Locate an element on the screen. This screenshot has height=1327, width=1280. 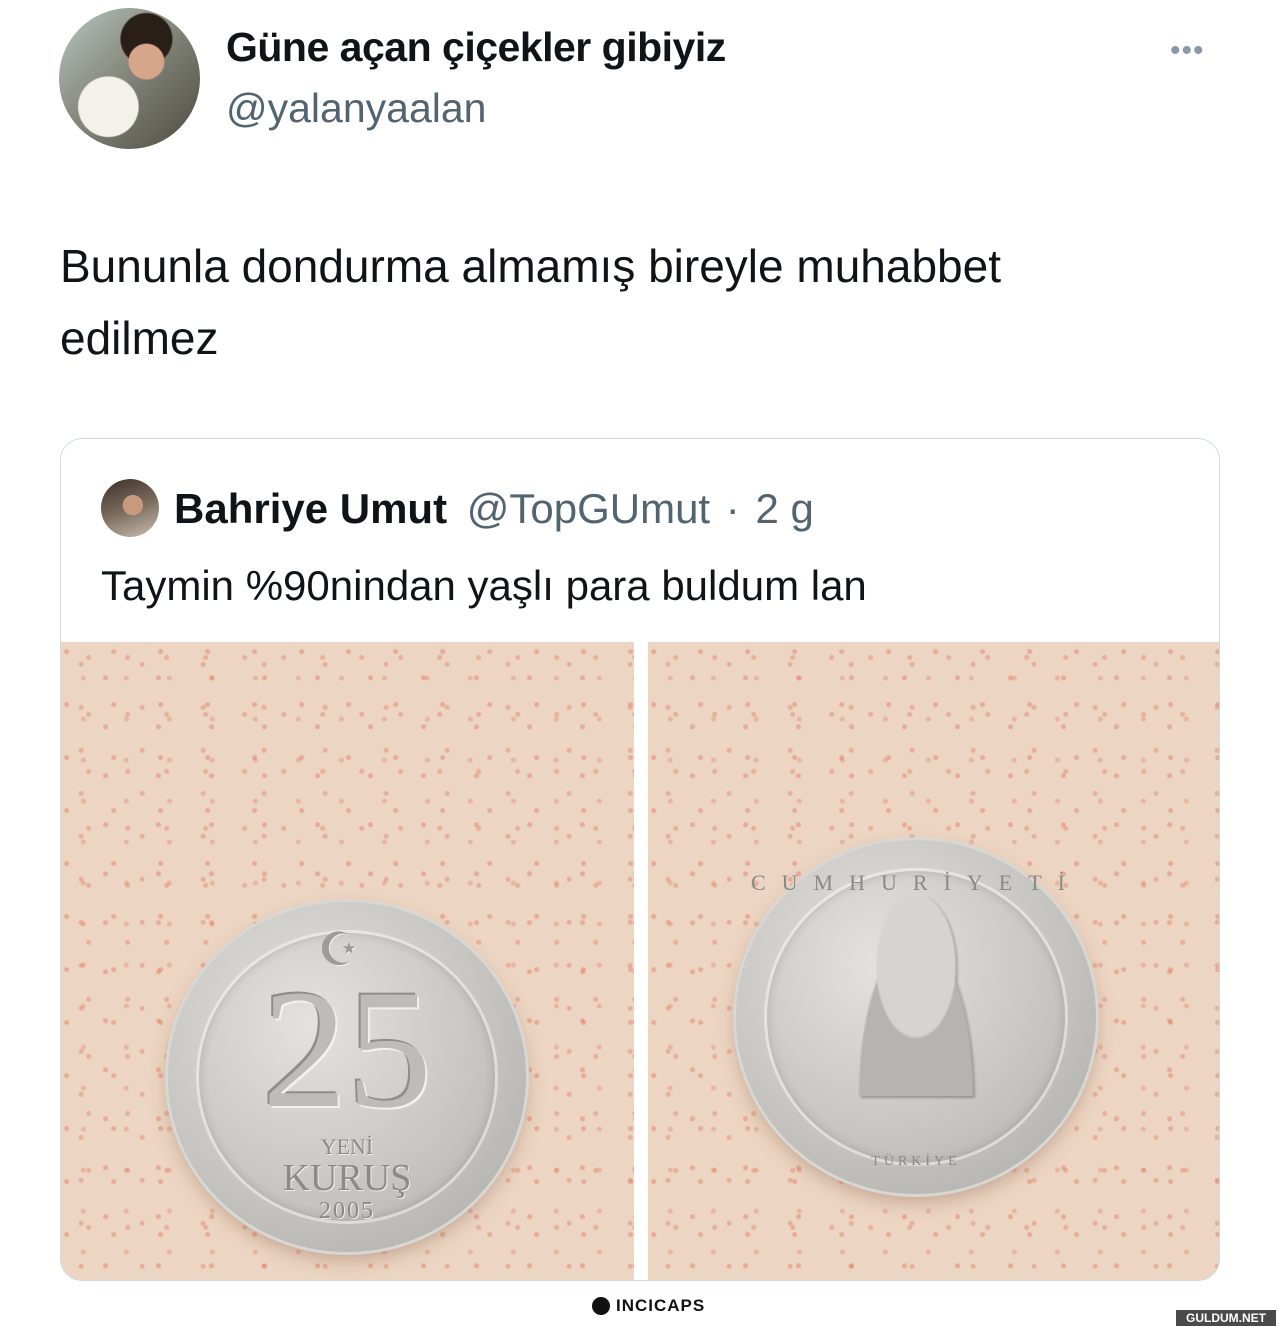
portrait-relief is located at coordinates (916, 996).